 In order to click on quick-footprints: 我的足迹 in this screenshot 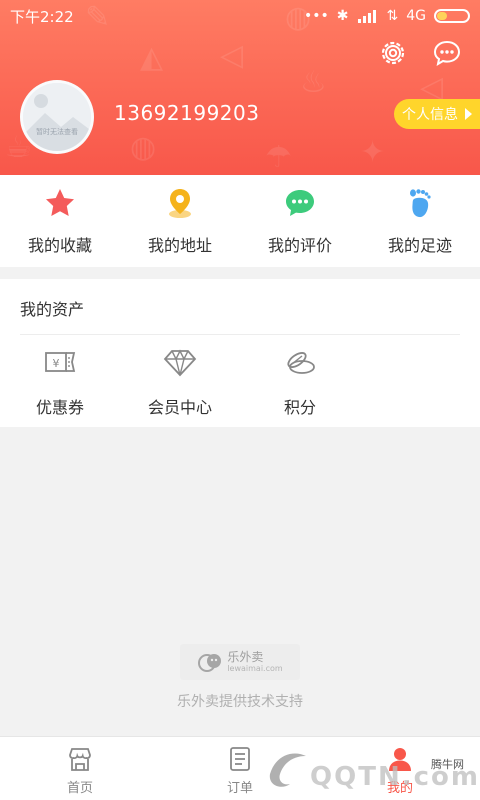, I will do `click(420, 221)`.